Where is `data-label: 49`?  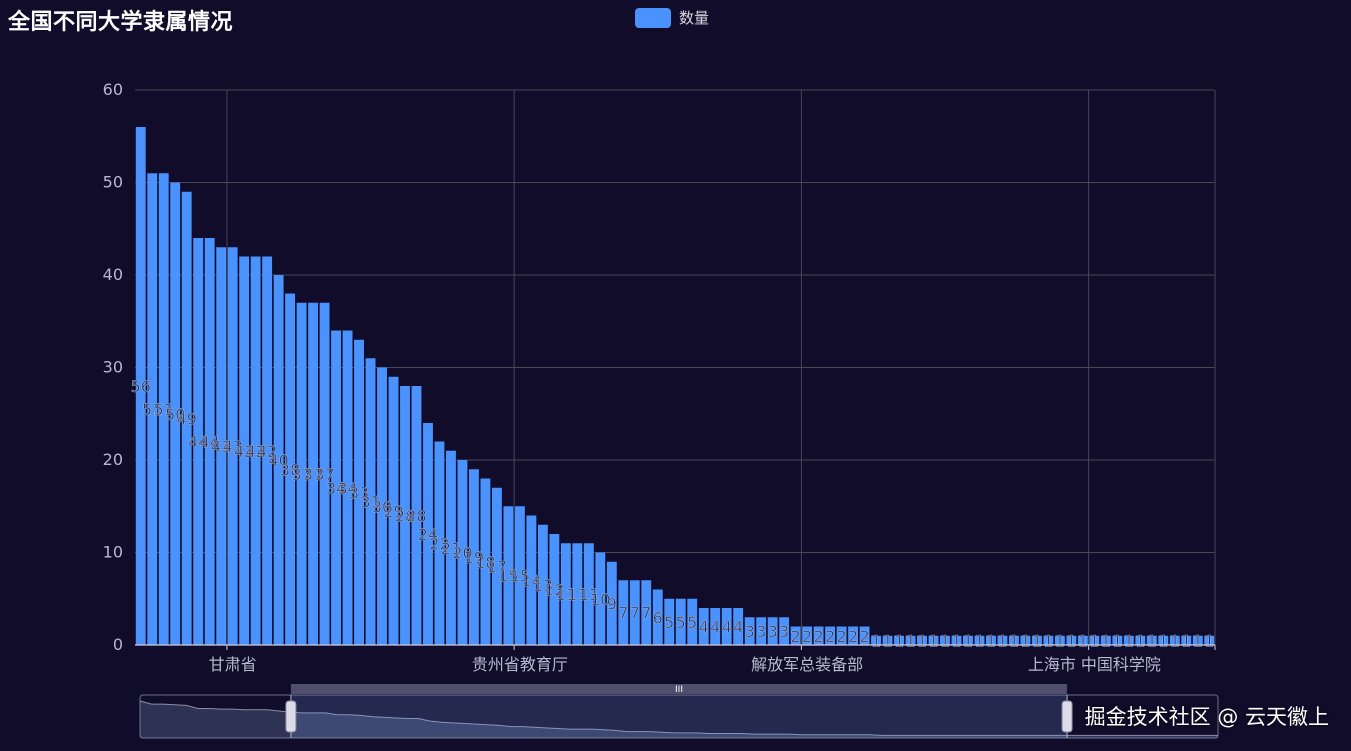
data-label: 49 is located at coordinates (187, 418).